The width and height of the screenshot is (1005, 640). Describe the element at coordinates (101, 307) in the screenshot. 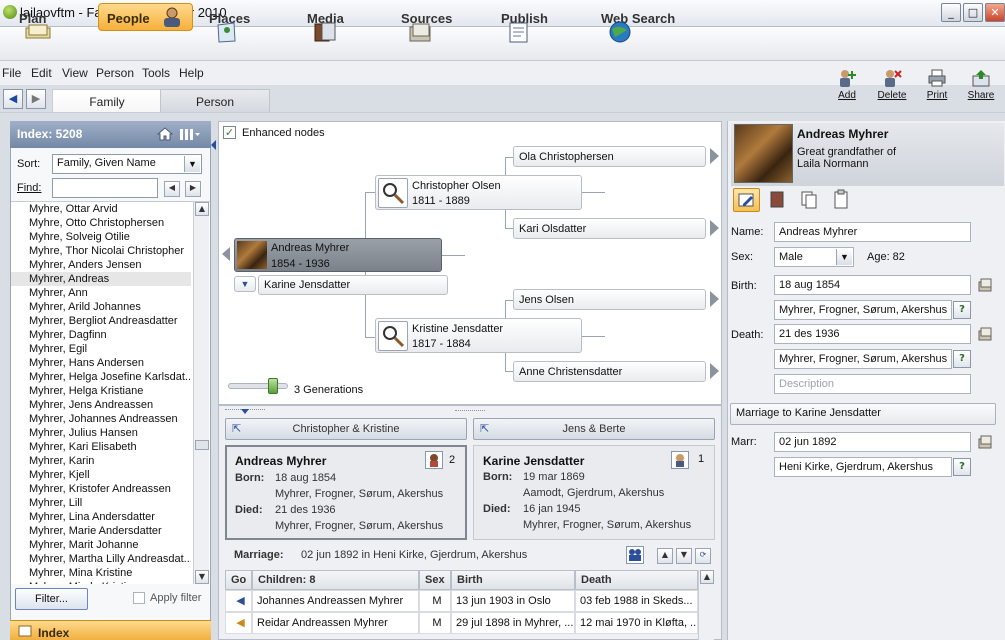

I see `index-list-item: Myhrer, Arild Johannes` at that location.